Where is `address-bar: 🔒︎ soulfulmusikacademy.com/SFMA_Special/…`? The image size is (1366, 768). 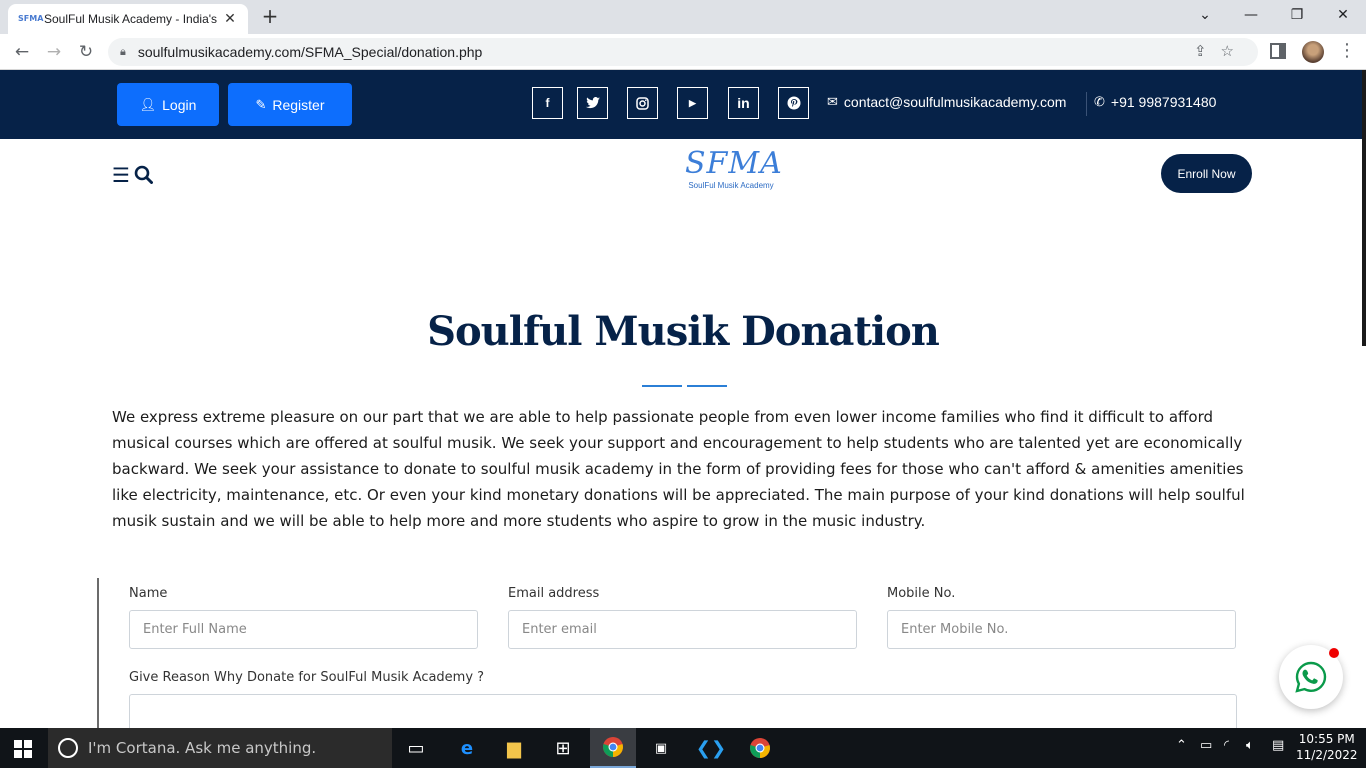
address-bar: 🔒︎ soulfulmusikacademy.com/SFMA_Special/… is located at coordinates (683, 52).